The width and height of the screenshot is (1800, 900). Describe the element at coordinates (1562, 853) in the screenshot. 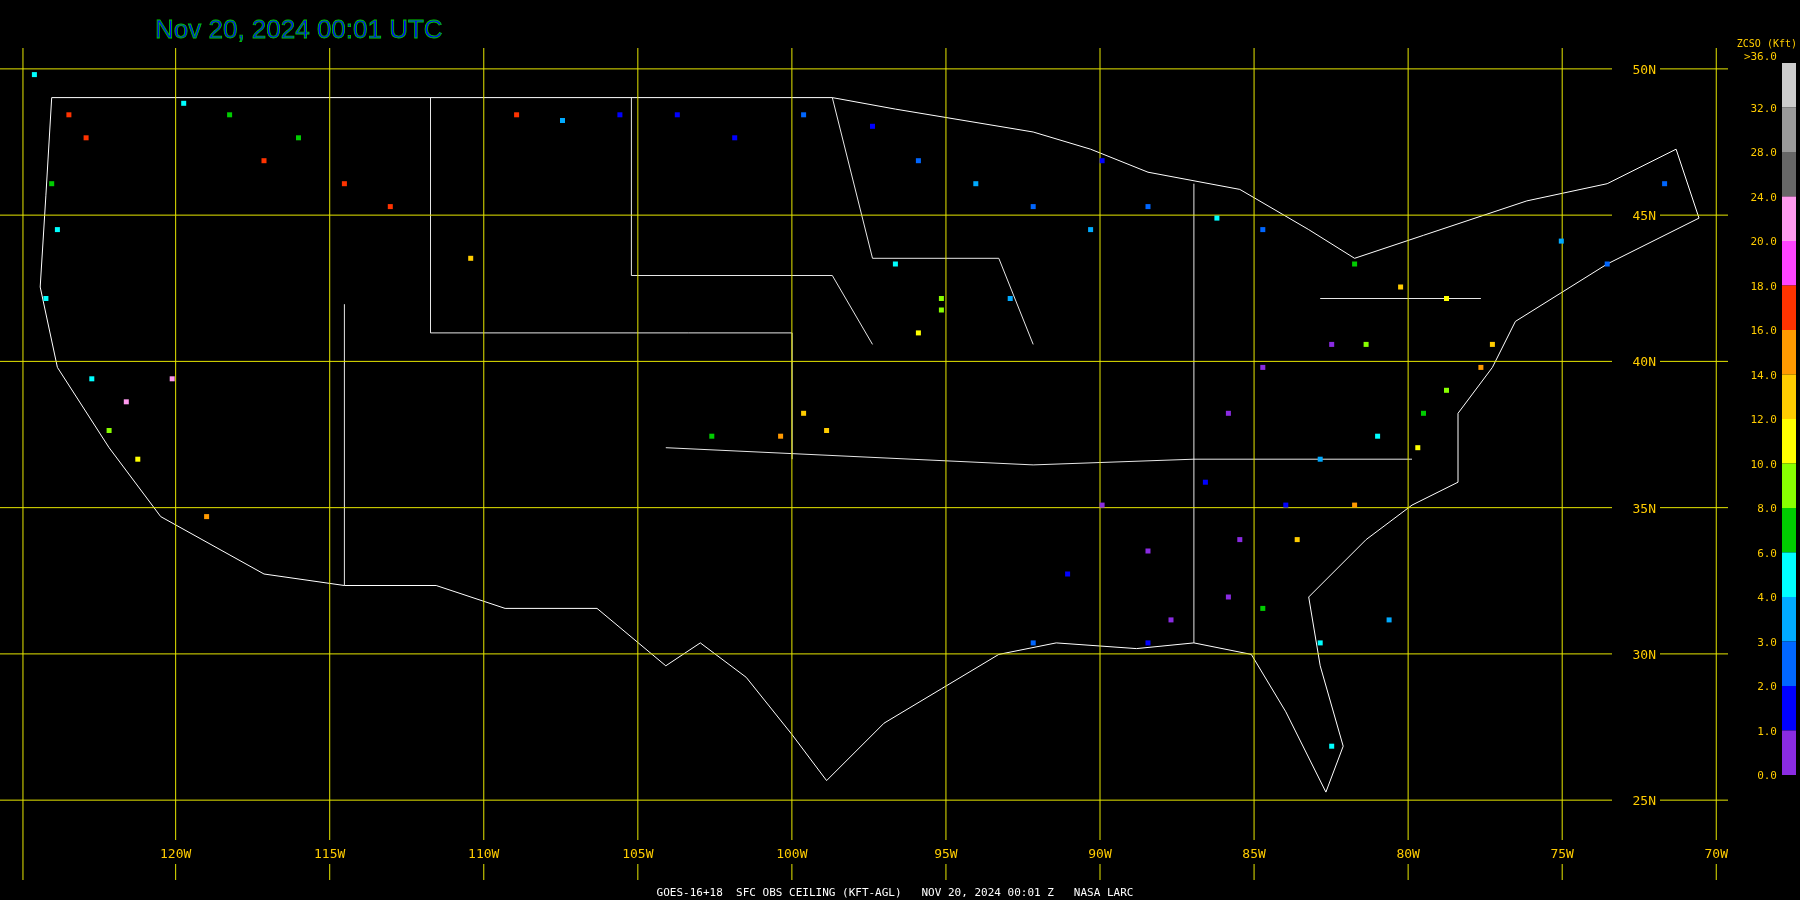

I see `longitude-label: 75W` at that location.